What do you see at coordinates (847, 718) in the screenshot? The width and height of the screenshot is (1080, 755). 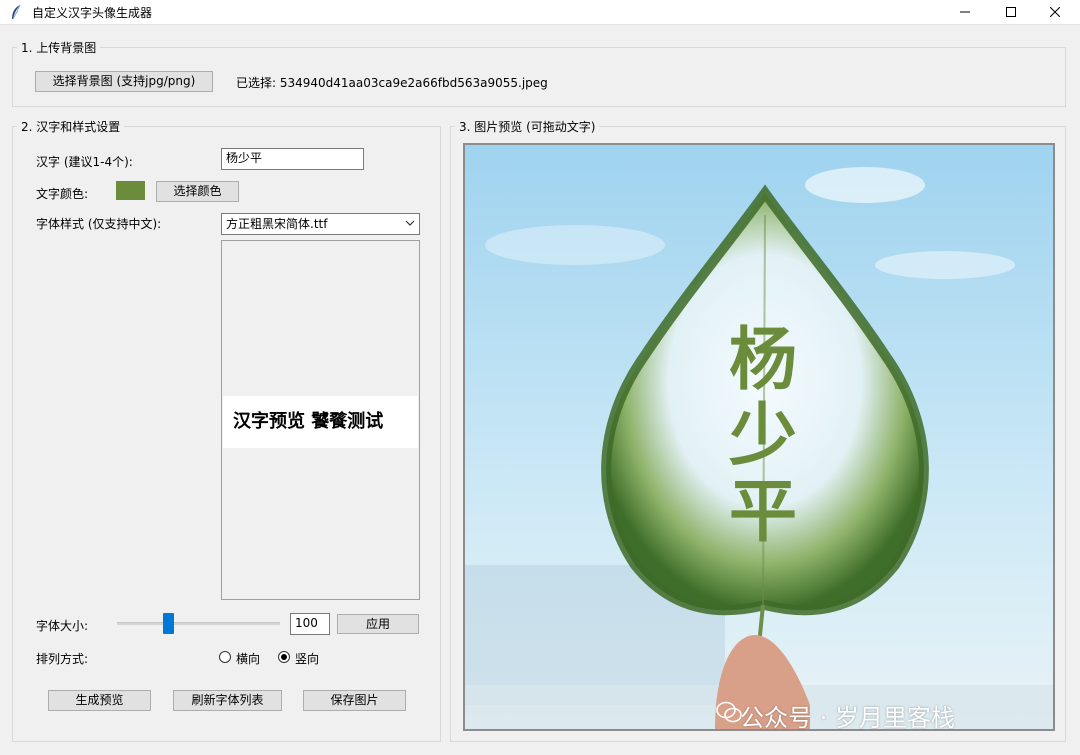 I see `watermark-text: 公众号 · 岁月里客栈` at bounding box center [847, 718].